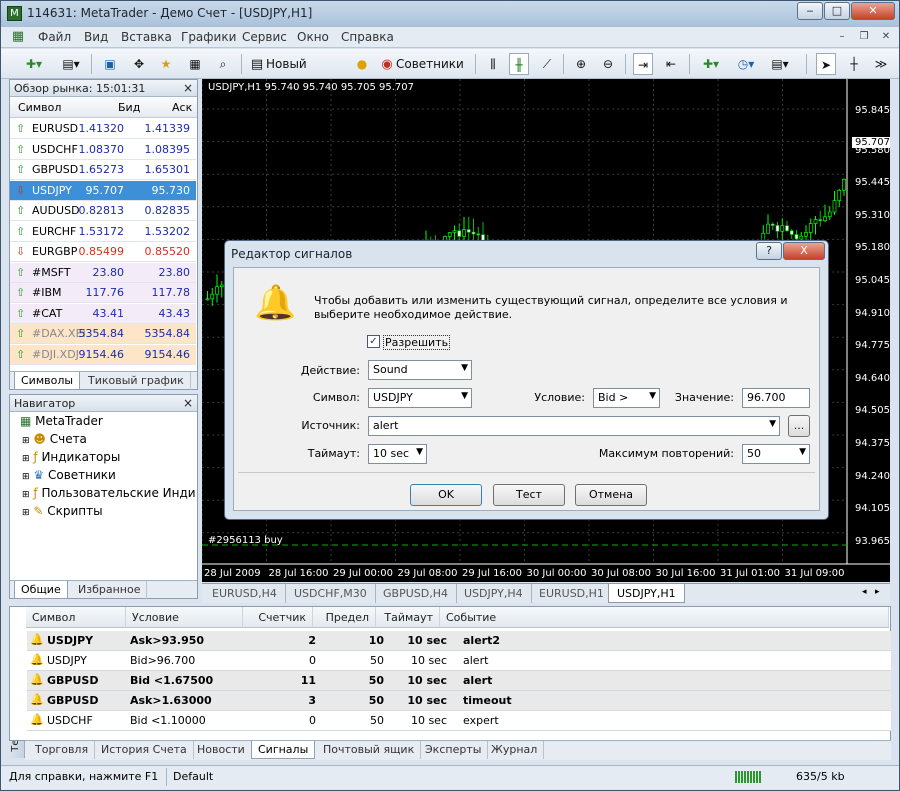 This screenshot has width=900, height=791. Describe the element at coordinates (195, 64) in the screenshot. I see `terminal-icon: ▦` at that location.